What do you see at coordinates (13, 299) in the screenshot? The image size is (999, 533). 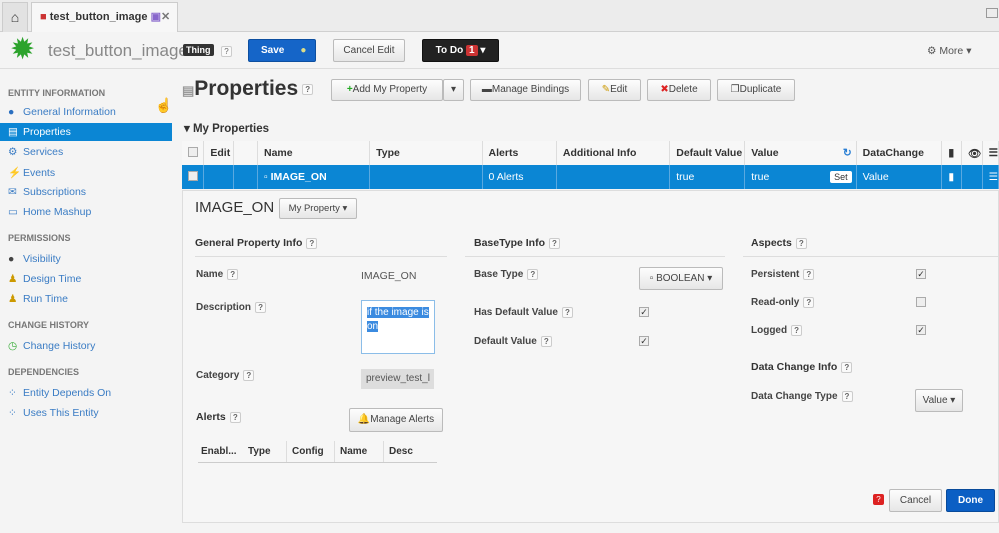 I see `run-time-icon: ♟` at bounding box center [13, 299].